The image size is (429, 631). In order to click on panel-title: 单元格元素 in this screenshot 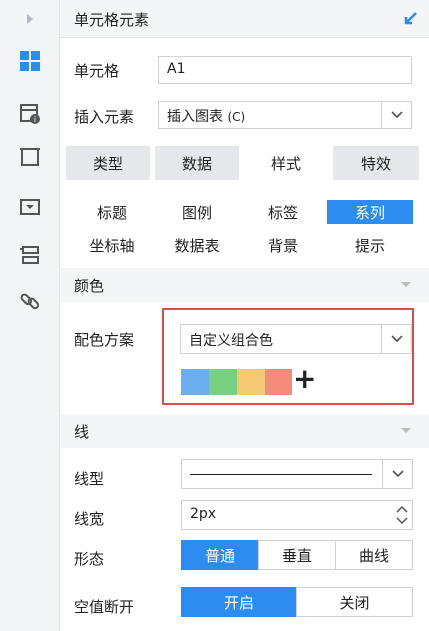, I will do `click(112, 20)`.